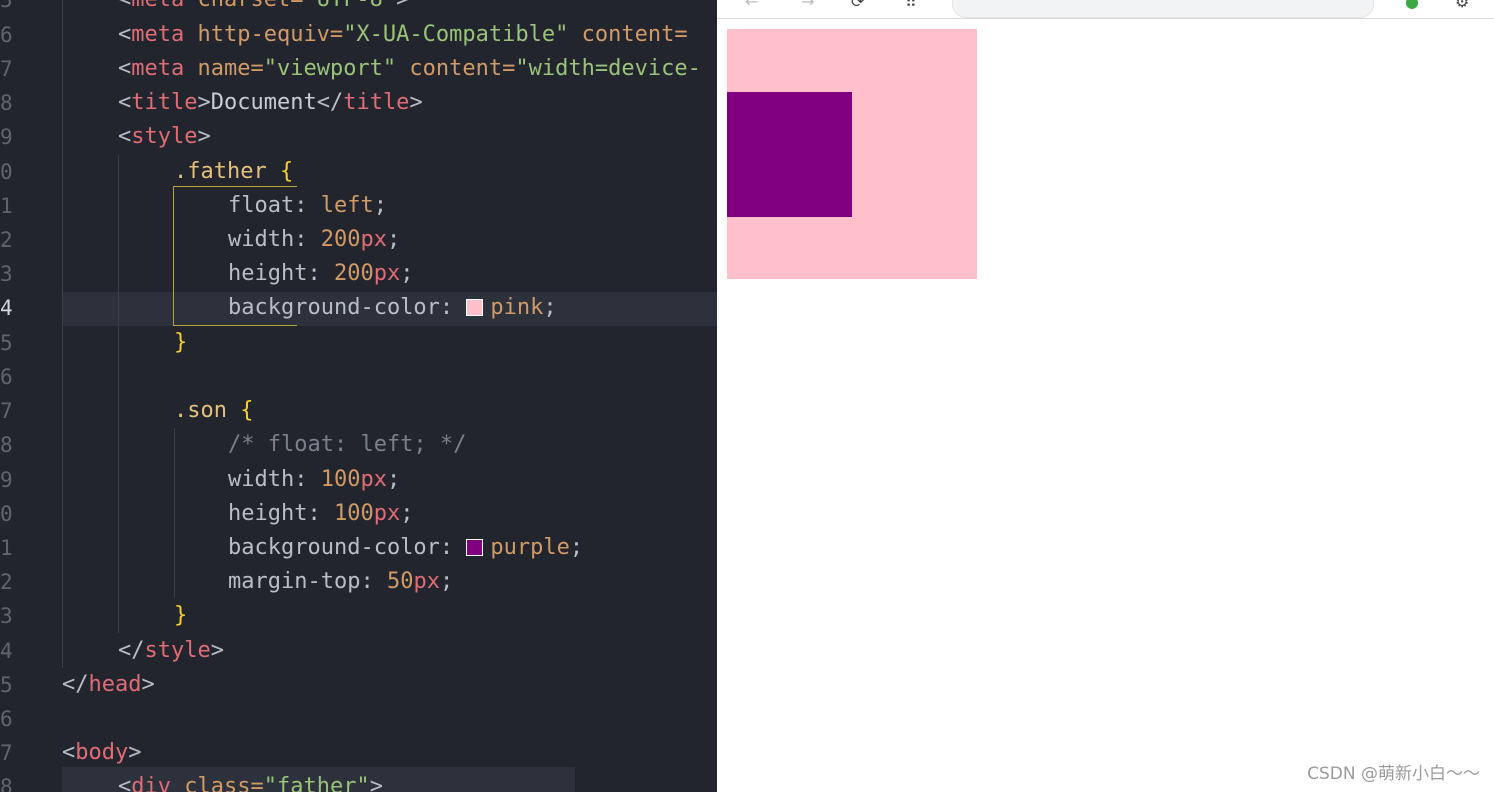  Describe the element at coordinates (358, 172) in the screenshot. I see `code-line: .father {` at that location.